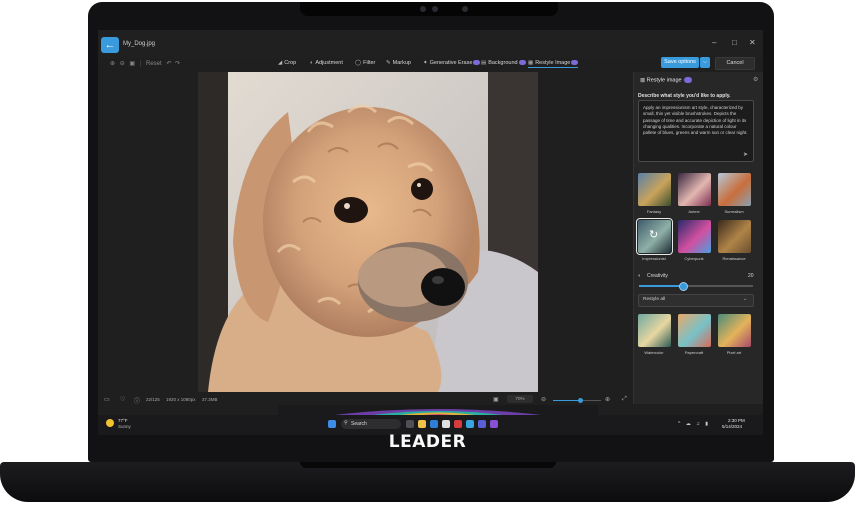 Image resolution: width=855 pixels, height=509 pixels. What do you see at coordinates (666, 80) in the screenshot?
I see `panel-title: ▦ Restyle image` at bounding box center [666, 80].